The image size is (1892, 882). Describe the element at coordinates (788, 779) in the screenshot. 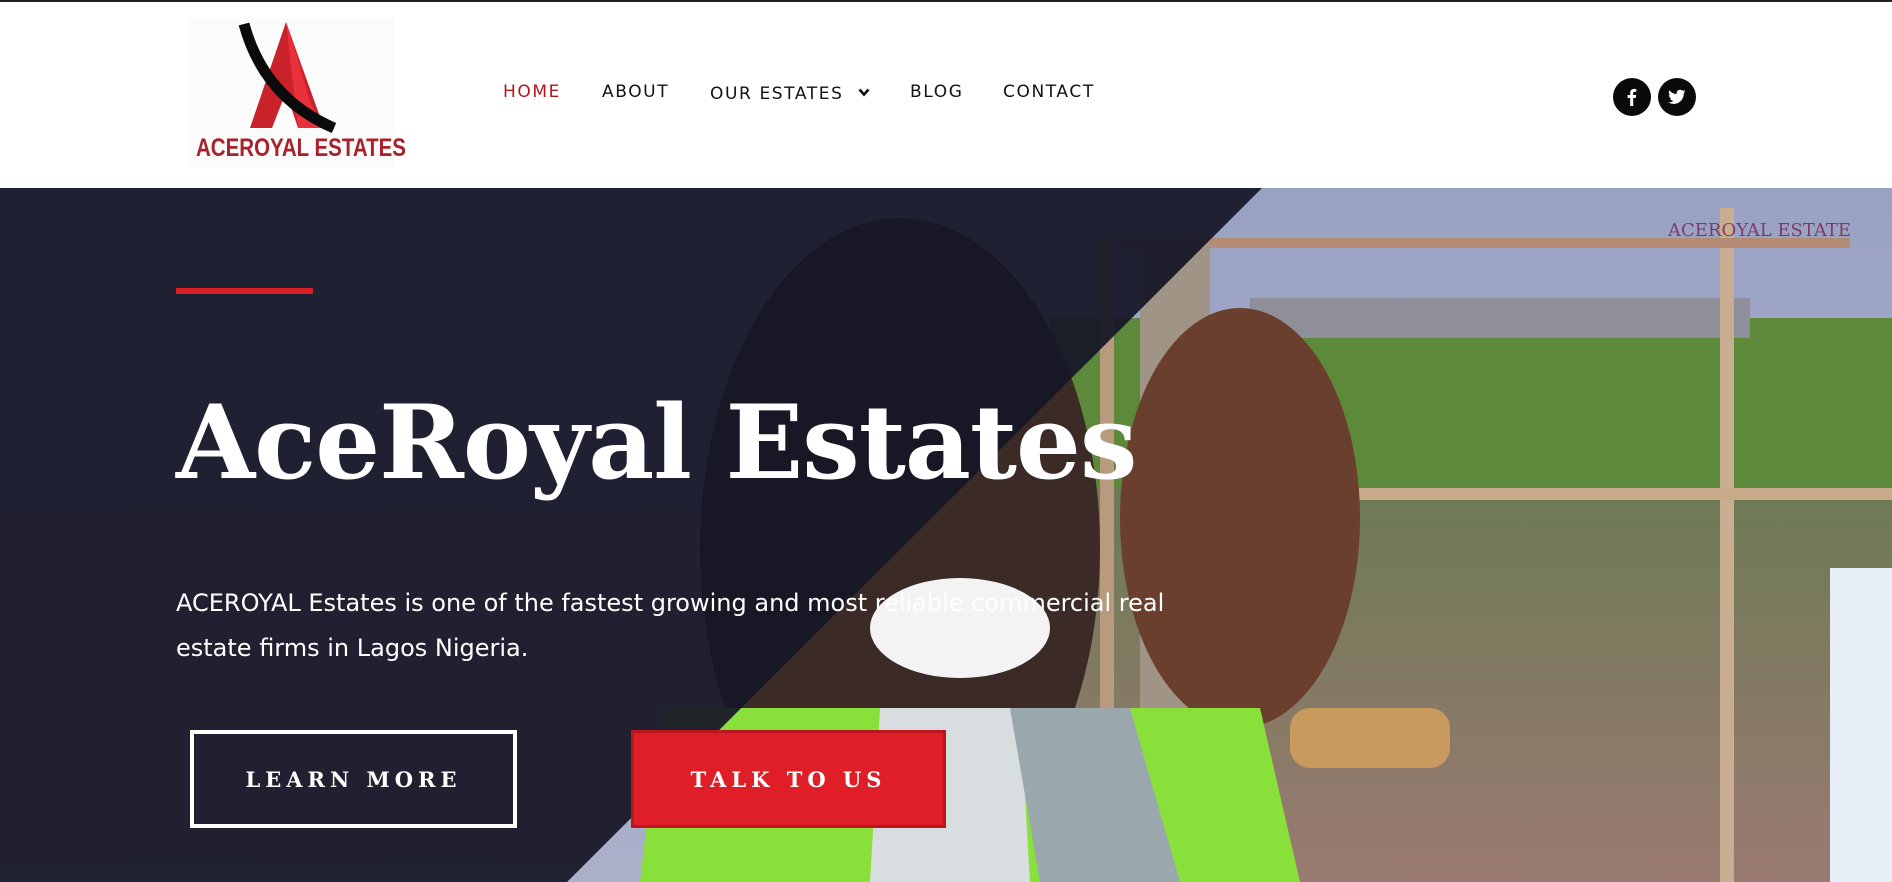

I see `talk-to-us-button: TALK TO US` at that location.